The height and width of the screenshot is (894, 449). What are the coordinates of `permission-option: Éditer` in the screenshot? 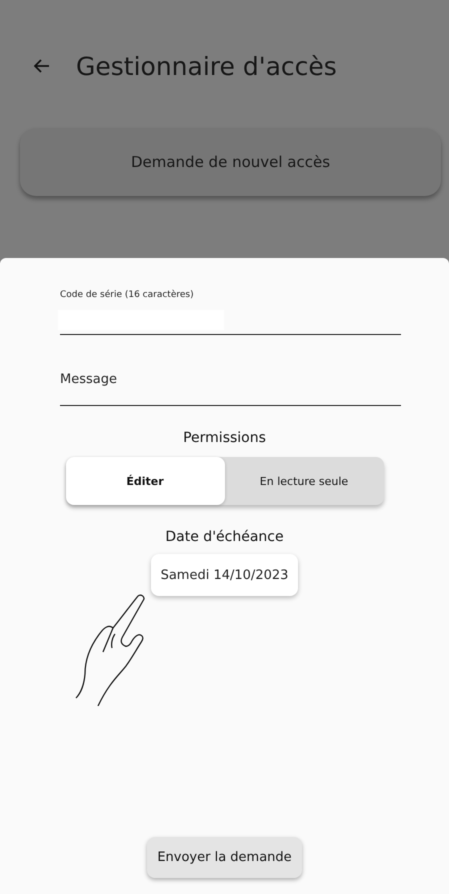 It's located at (145, 481).